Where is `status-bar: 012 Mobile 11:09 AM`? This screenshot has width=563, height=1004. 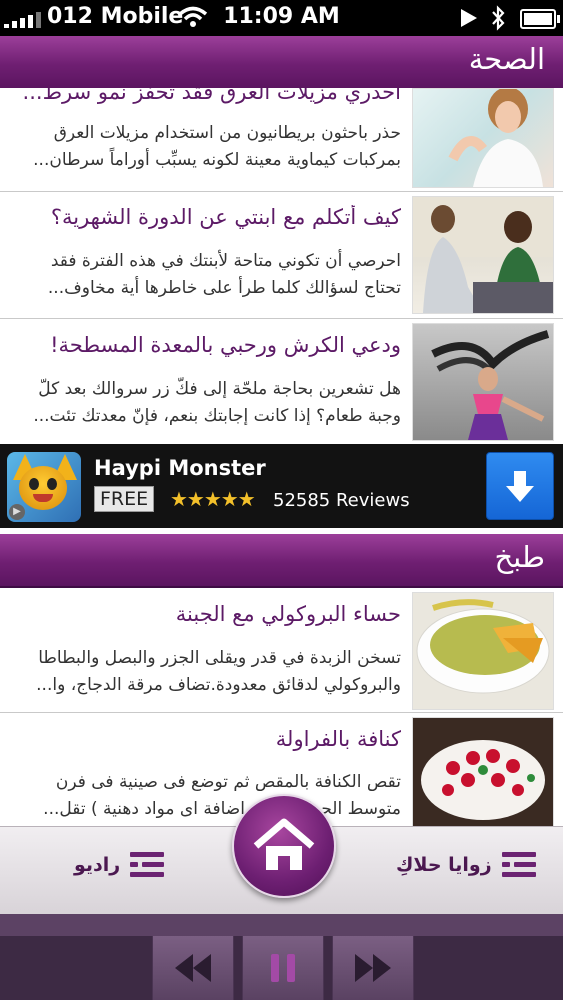 status-bar: 012 Mobile 11:09 AM is located at coordinates (281, 18).